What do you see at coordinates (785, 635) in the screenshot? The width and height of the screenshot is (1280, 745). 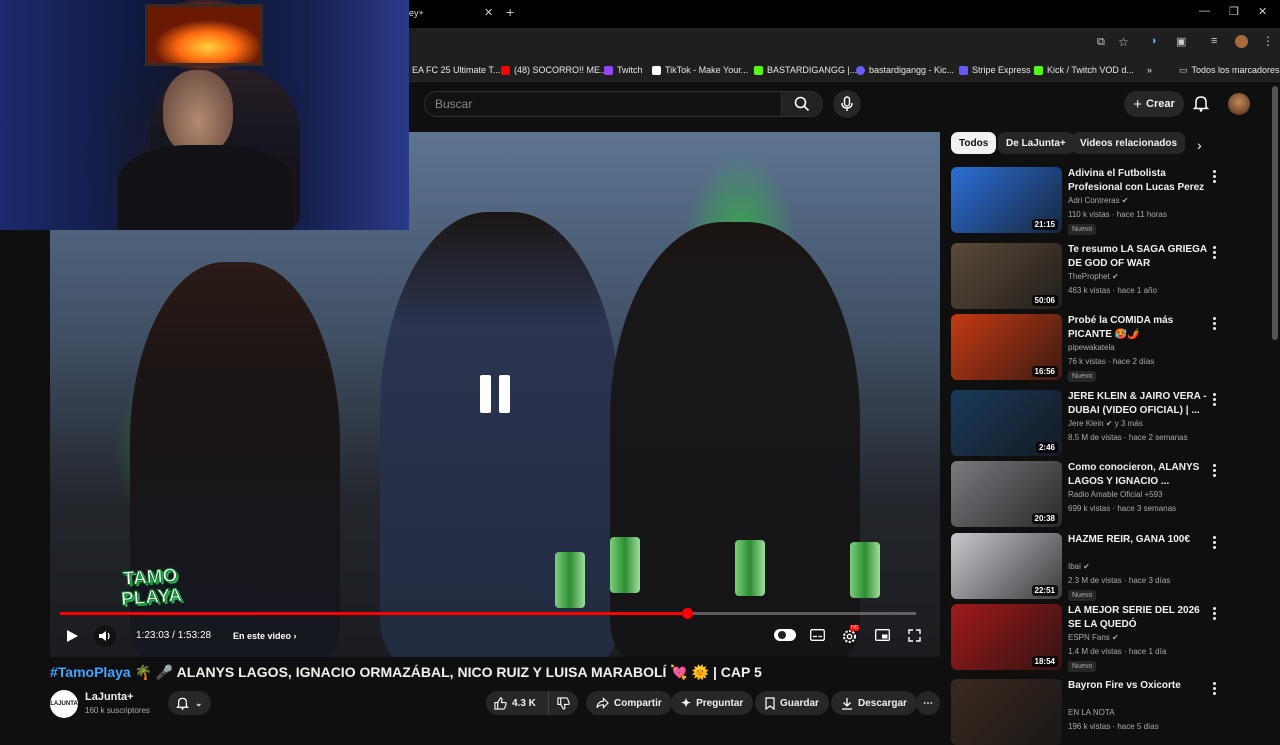 I see `autoplay-toggle` at bounding box center [785, 635].